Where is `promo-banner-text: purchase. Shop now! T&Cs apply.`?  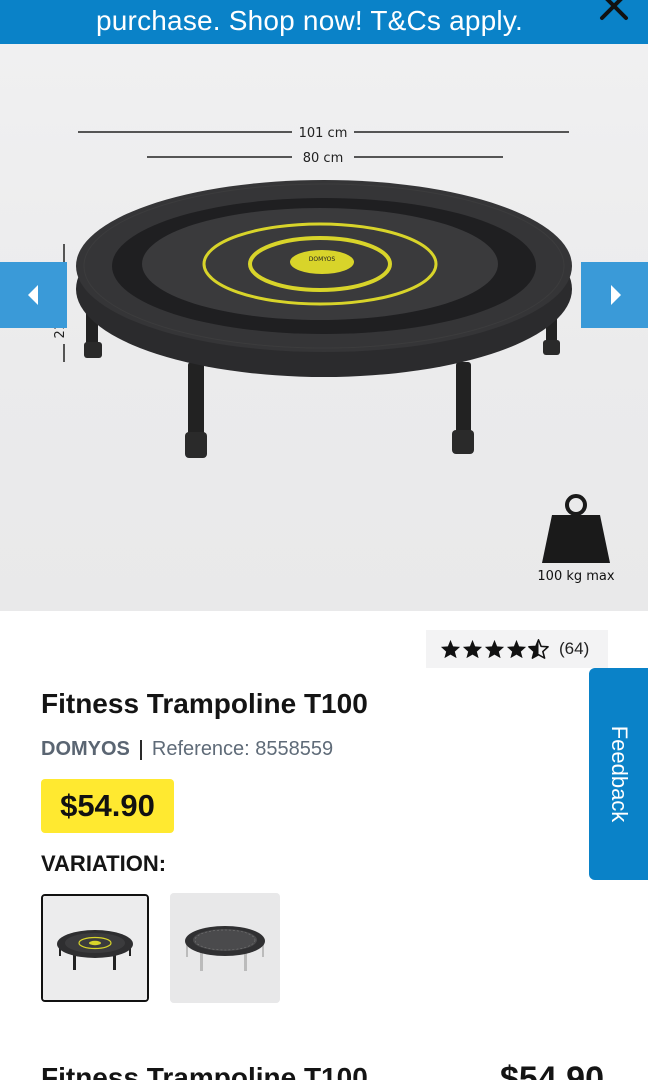 promo-banner-text: purchase. Shop now! T&Cs apply. is located at coordinates (309, 20).